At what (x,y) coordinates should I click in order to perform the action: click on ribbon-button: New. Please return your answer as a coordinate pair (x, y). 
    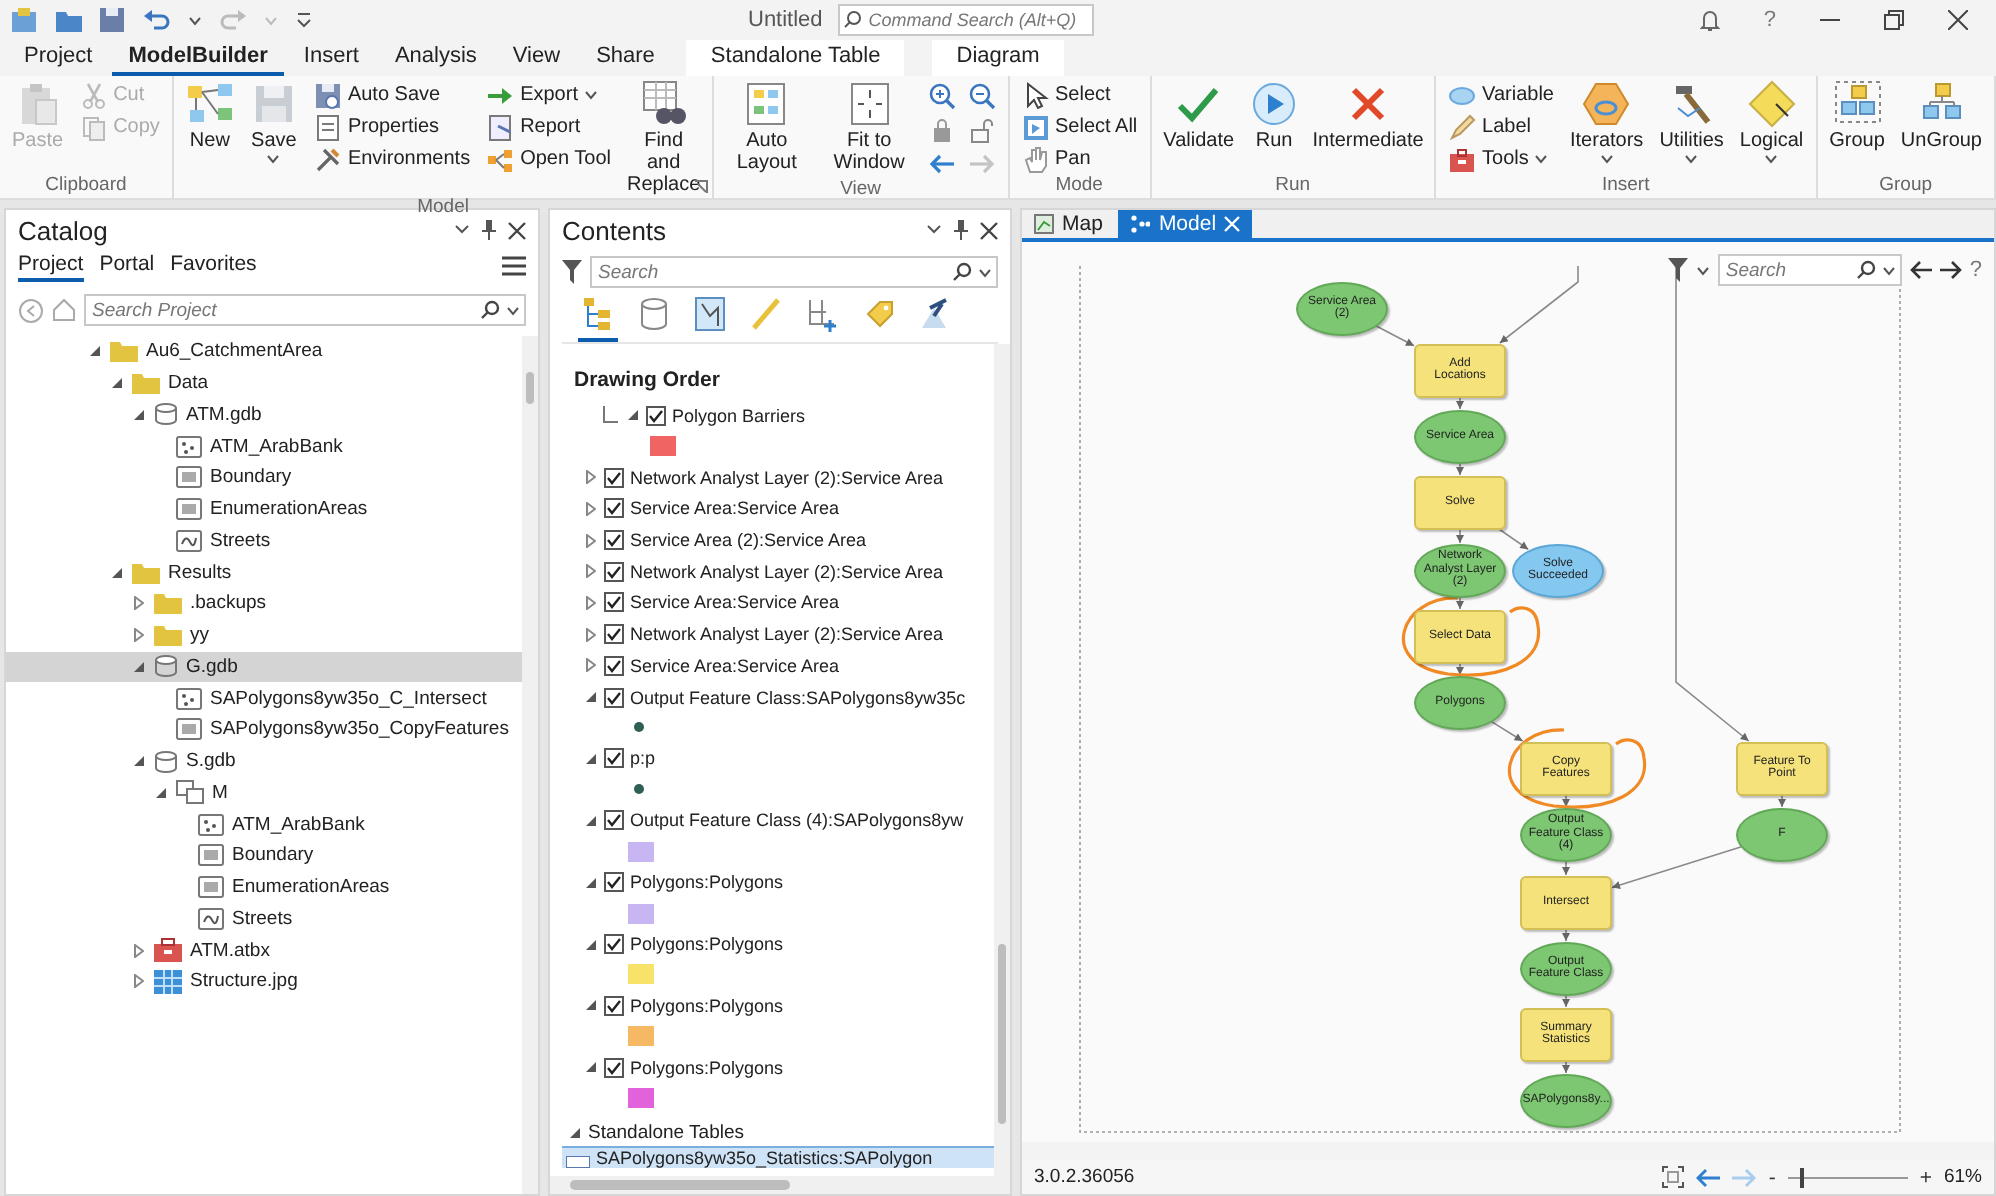
    Looking at the image, I should click on (209, 116).